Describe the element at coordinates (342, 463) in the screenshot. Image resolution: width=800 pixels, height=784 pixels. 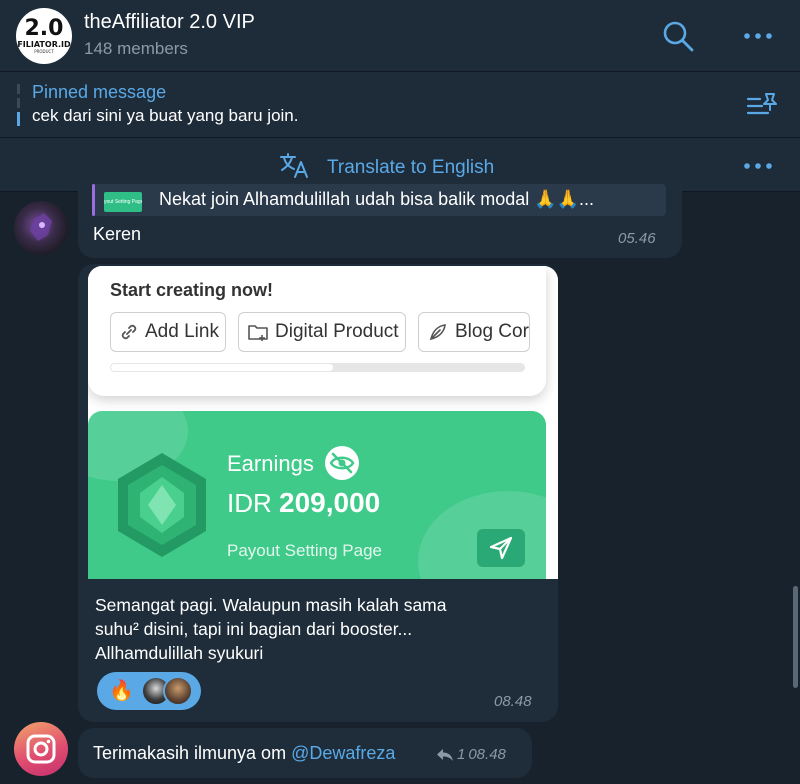
I see `eye-off-icon` at that location.